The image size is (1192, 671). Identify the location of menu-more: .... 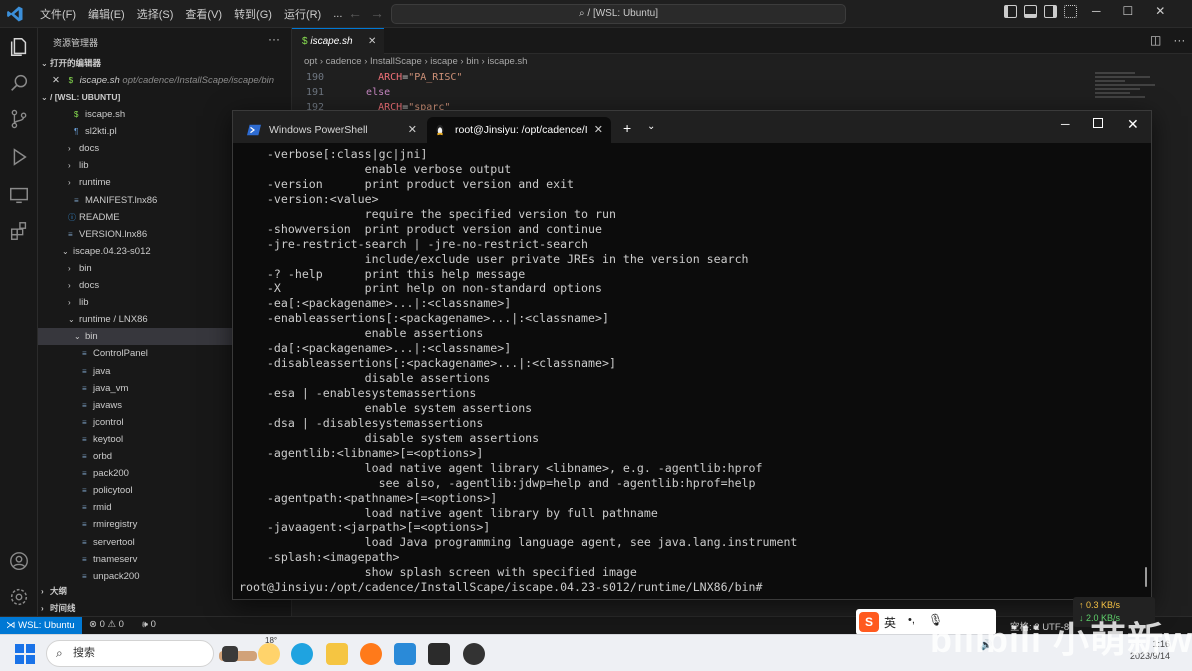
(337, 14).